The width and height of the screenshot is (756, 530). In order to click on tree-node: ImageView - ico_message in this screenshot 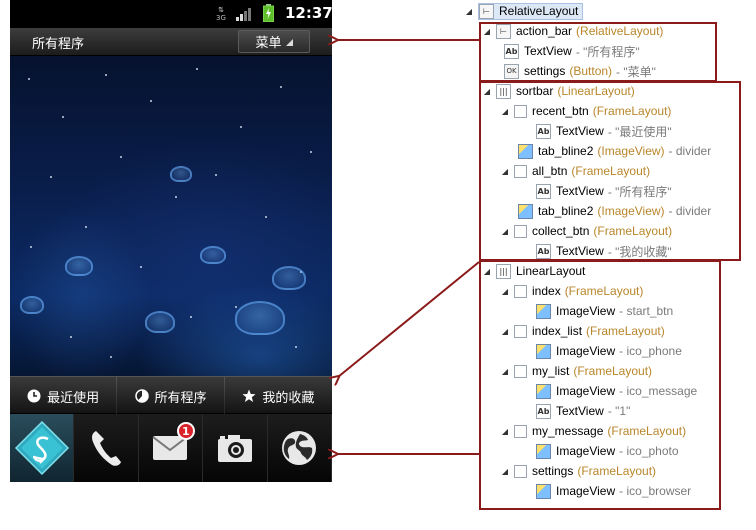, I will do `click(616, 391)`.